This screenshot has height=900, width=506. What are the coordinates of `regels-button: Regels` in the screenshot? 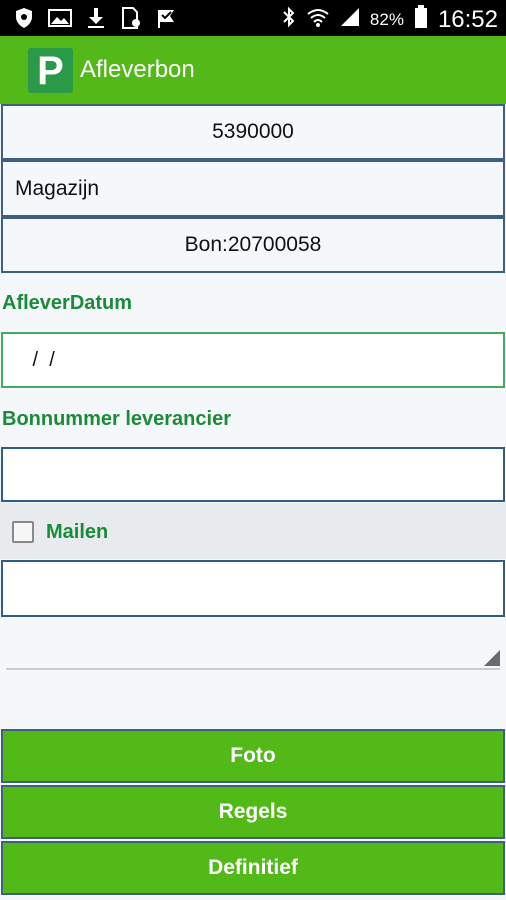 It's located at (253, 812).